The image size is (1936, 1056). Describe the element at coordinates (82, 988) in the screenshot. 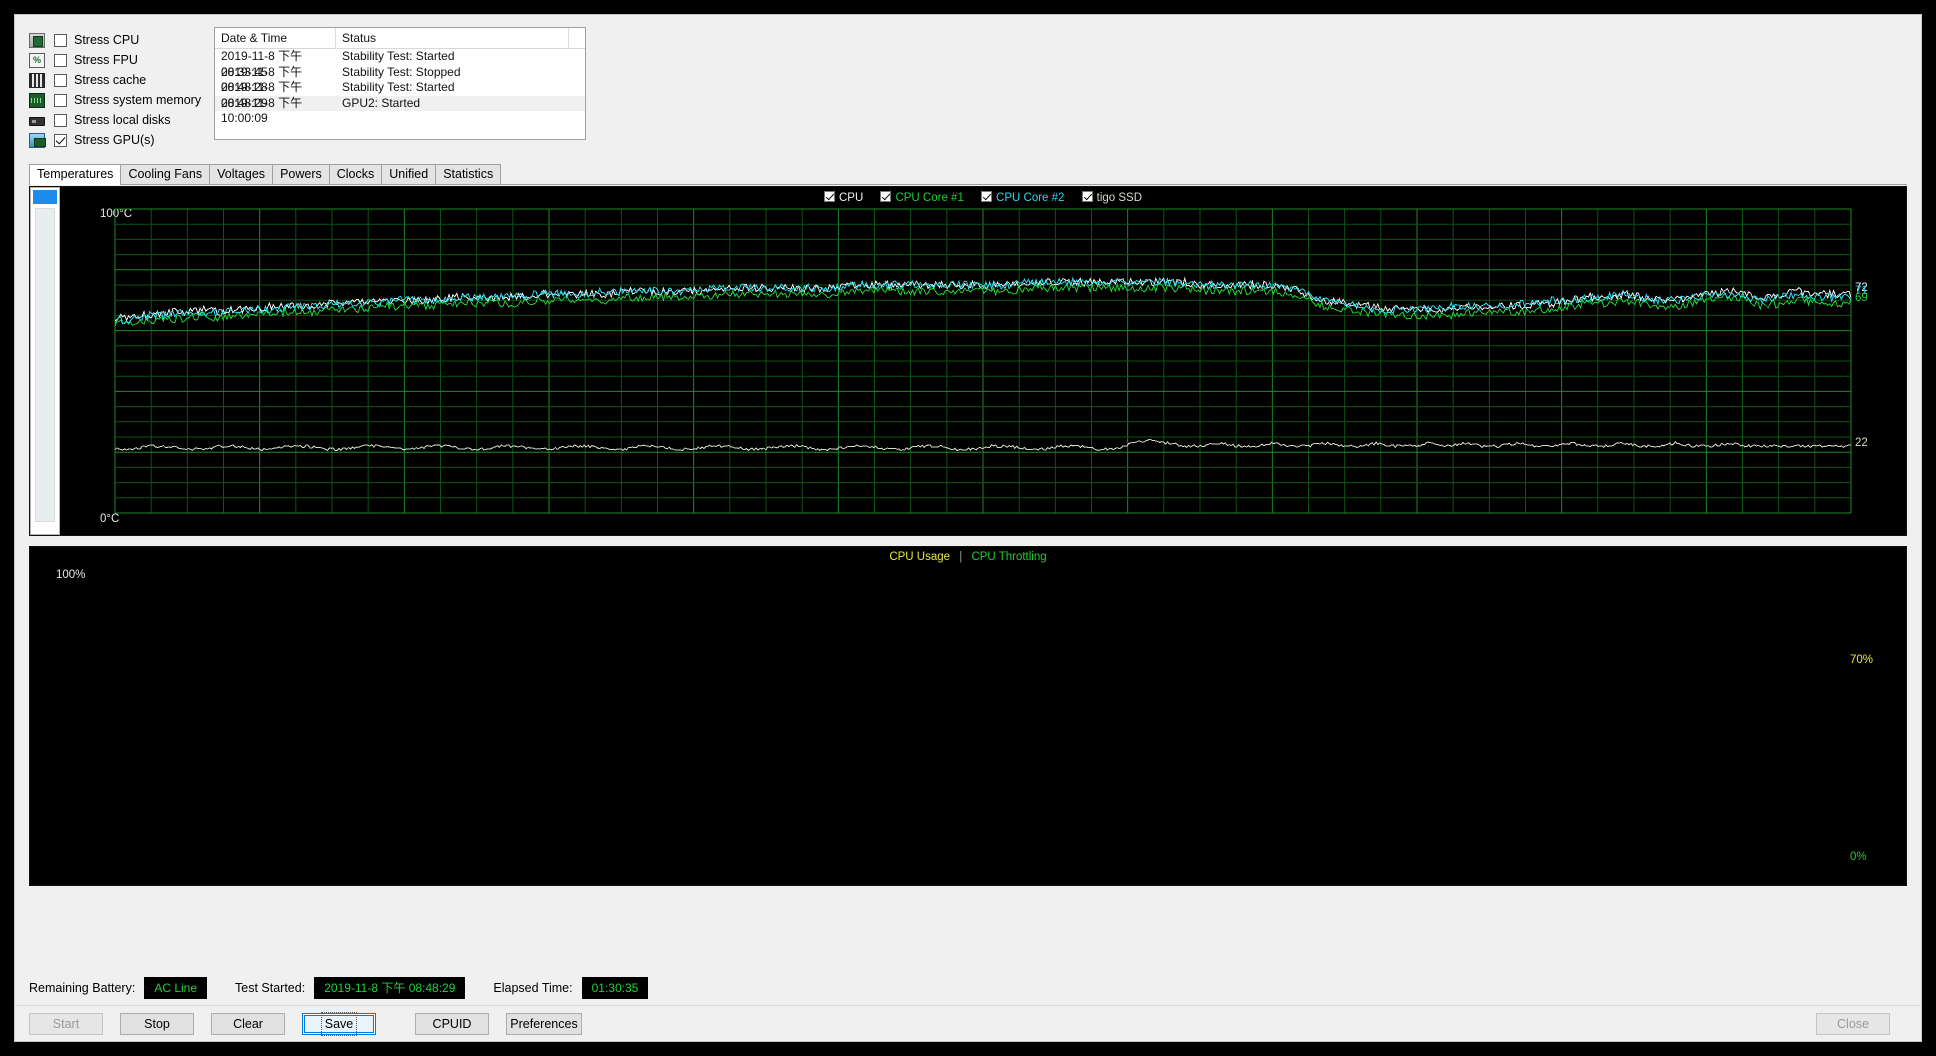

I see `remaining-battery-label: Remaining Battery:` at that location.